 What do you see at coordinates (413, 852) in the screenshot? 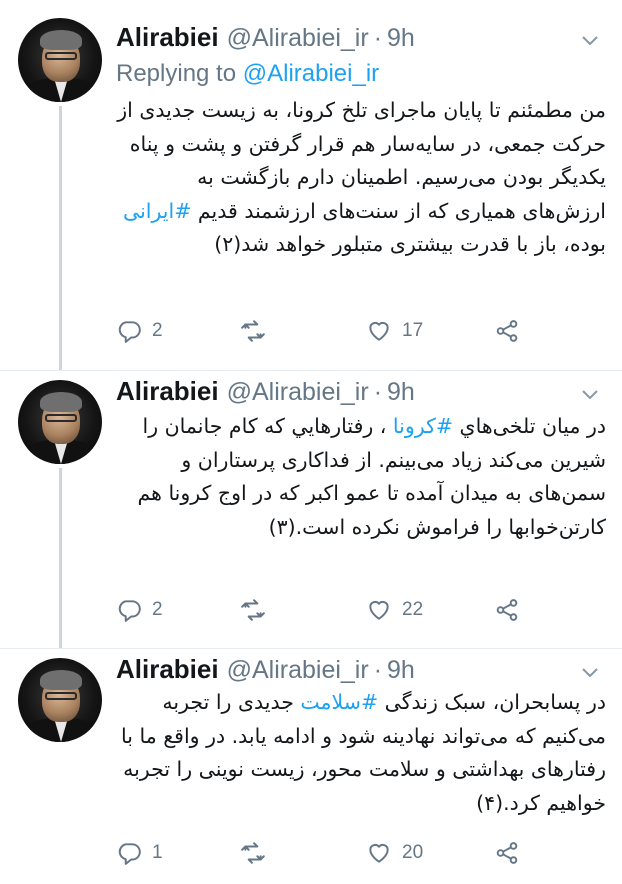
I see `like-count: 20` at bounding box center [413, 852].